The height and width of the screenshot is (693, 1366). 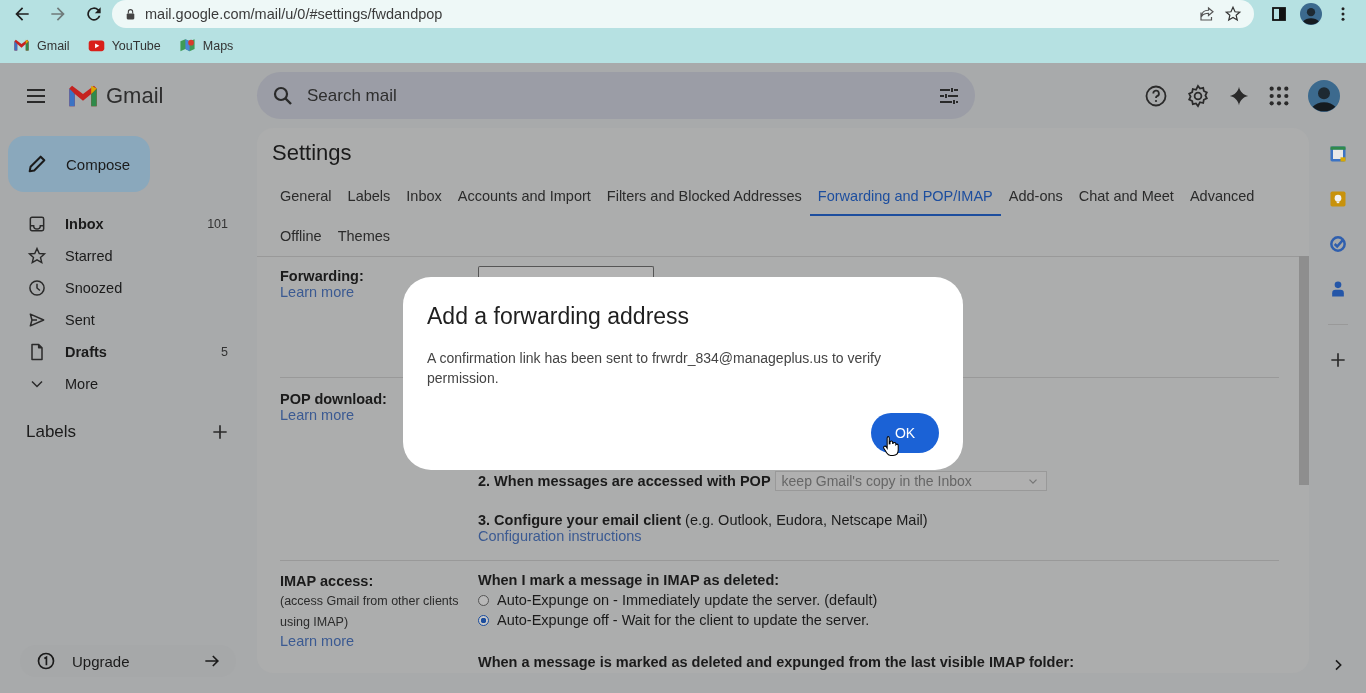 What do you see at coordinates (217, 224) in the screenshot?
I see `unread-count: 101` at bounding box center [217, 224].